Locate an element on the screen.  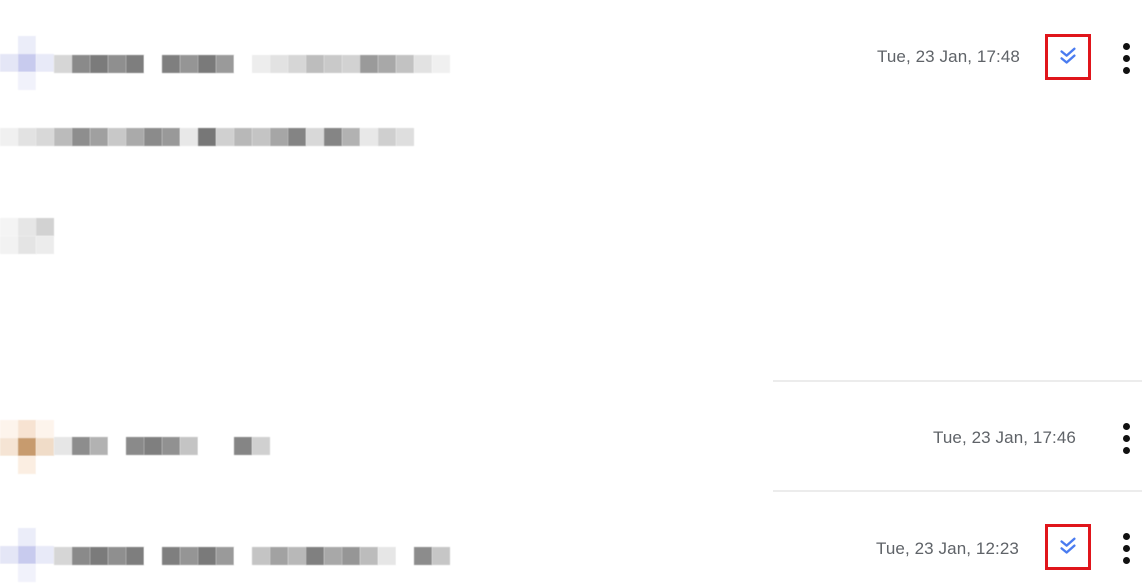
subject-redacted is located at coordinates (207, 137).